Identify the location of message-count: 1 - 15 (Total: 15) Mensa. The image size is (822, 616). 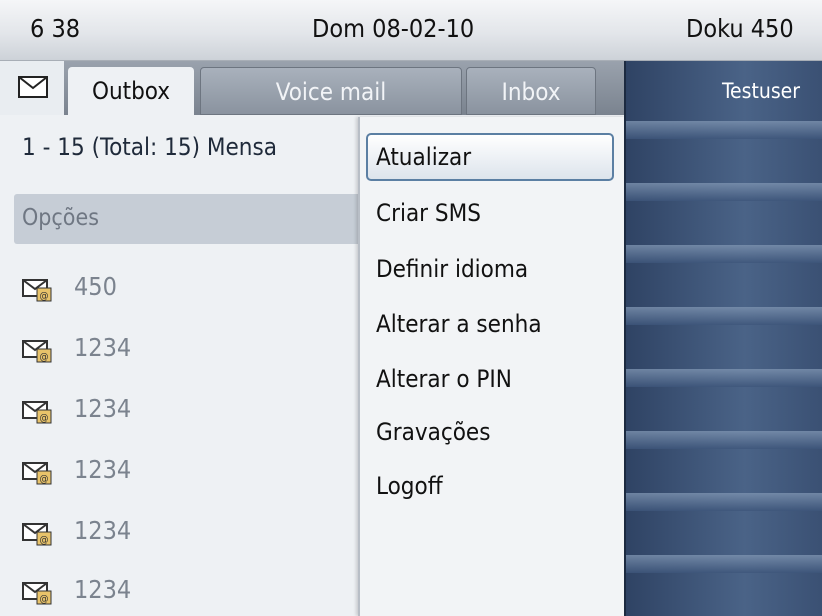
(149, 147).